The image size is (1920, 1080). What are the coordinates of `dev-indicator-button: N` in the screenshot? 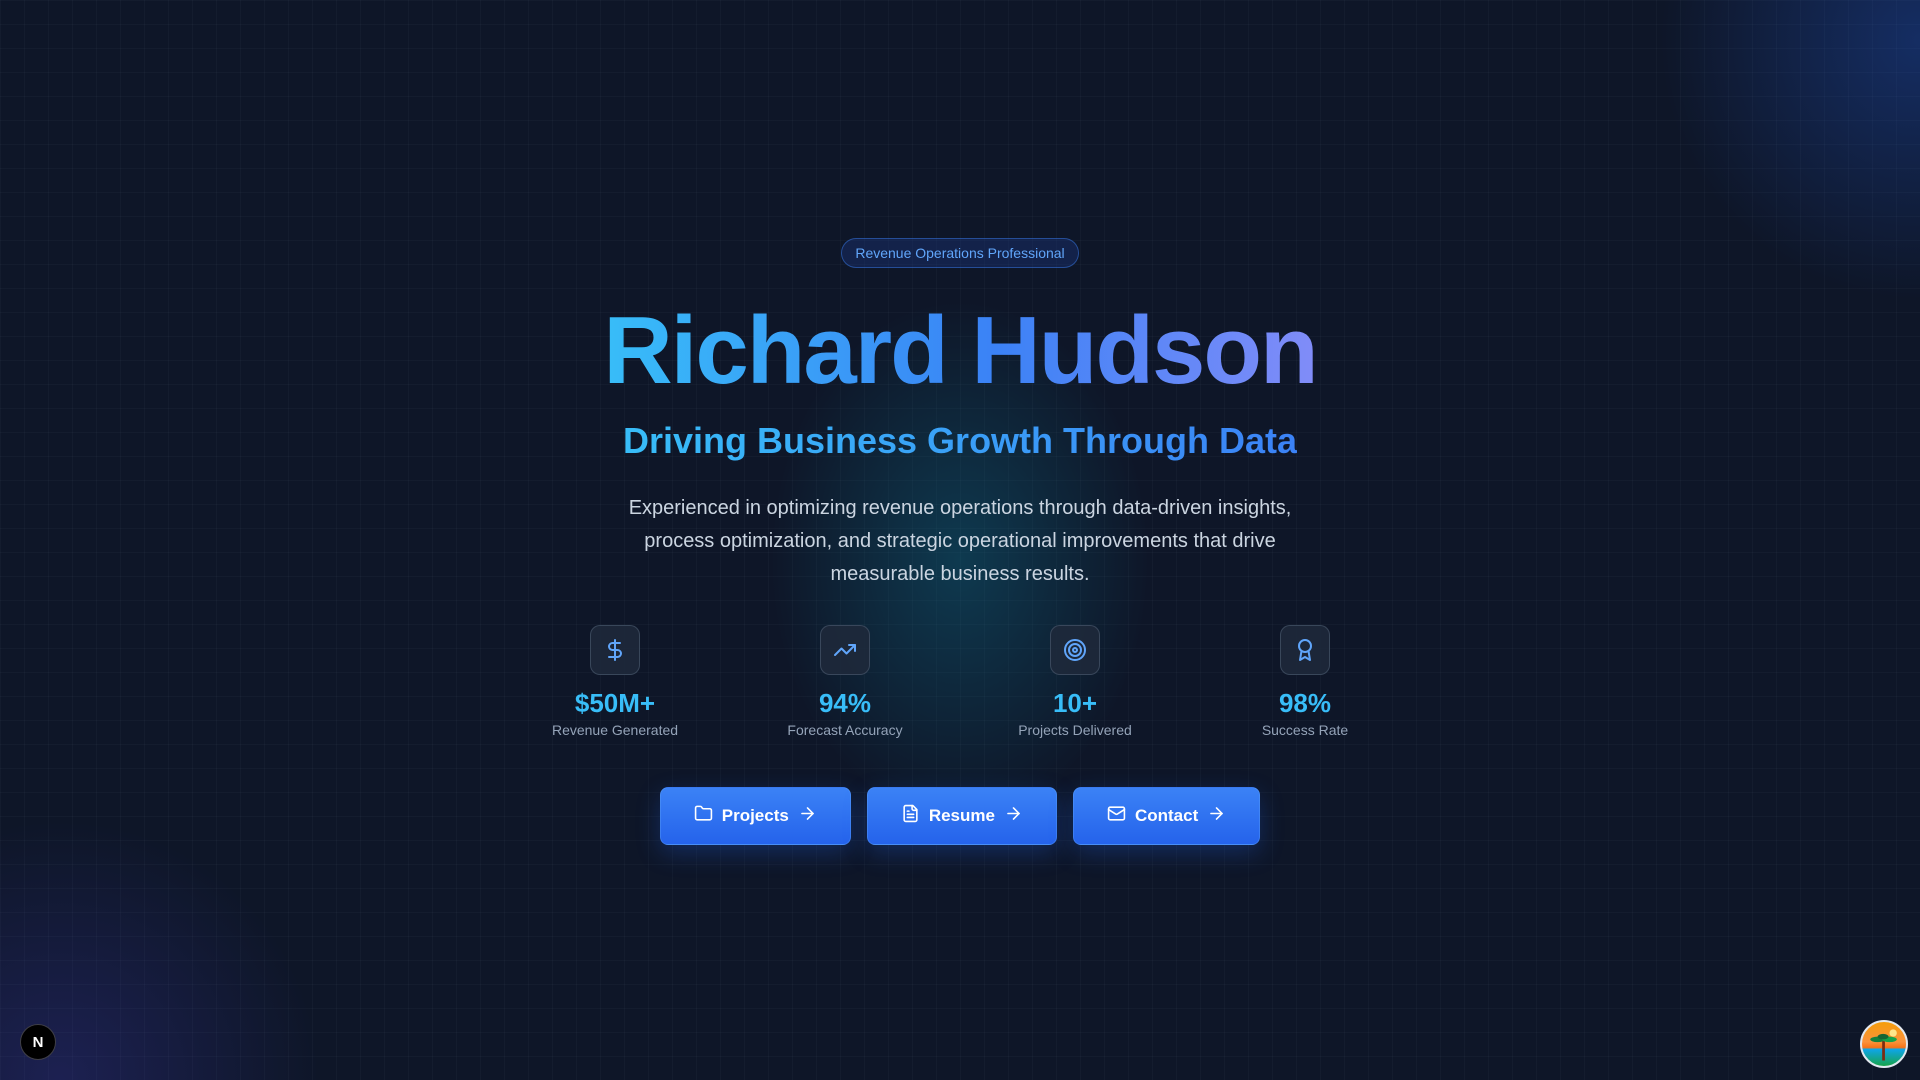 It's located at (38, 1042).